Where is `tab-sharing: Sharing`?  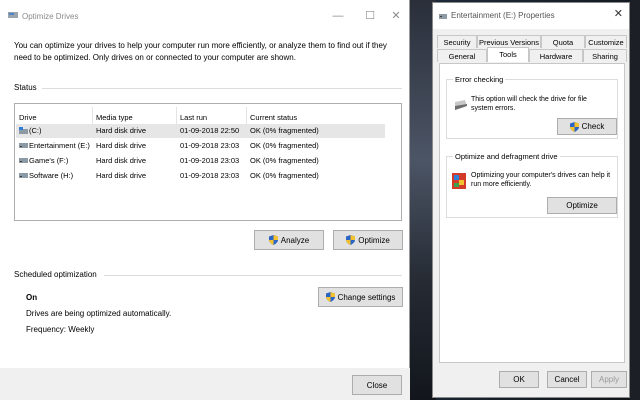 tab-sharing: Sharing is located at coordinates (605, 55).